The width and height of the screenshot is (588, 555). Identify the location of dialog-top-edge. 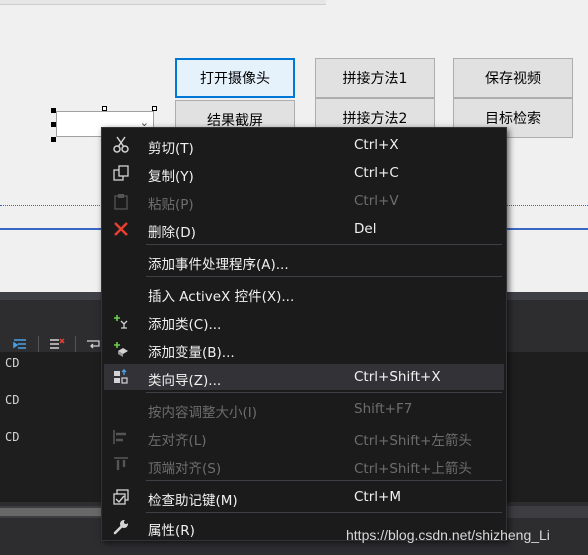
(163, 2).